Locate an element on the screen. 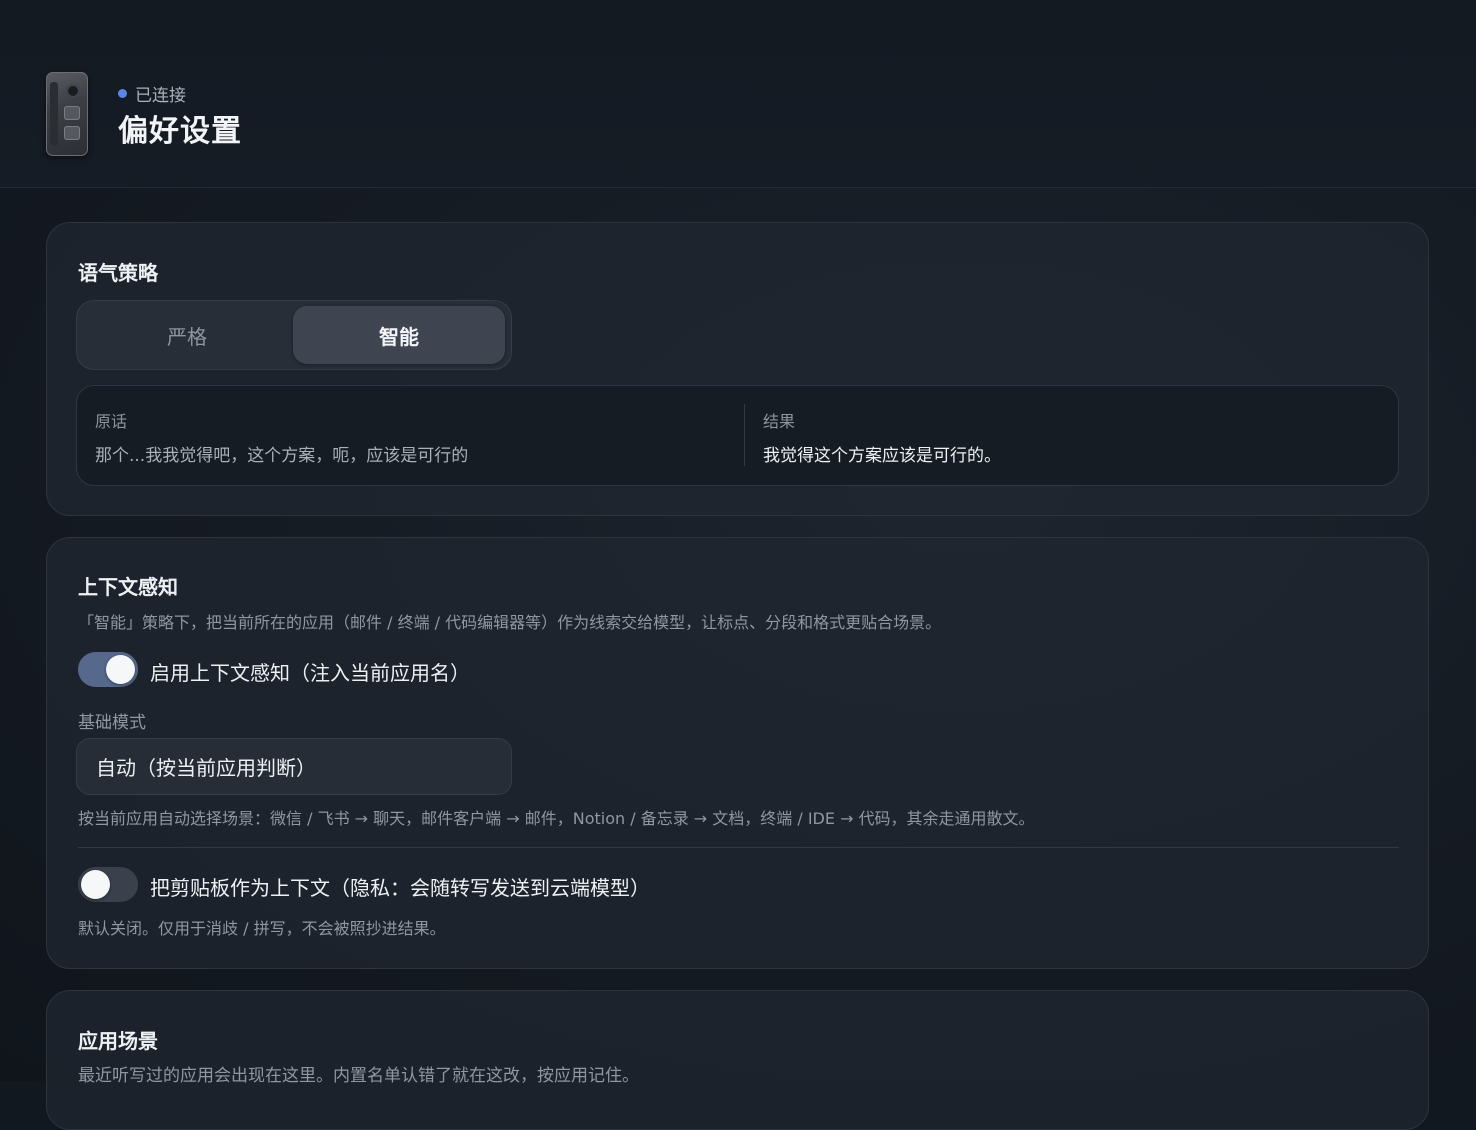 The height and width of the screenshot is (1130, 1476). device-button-bottom is located at coordinates (72, 133).